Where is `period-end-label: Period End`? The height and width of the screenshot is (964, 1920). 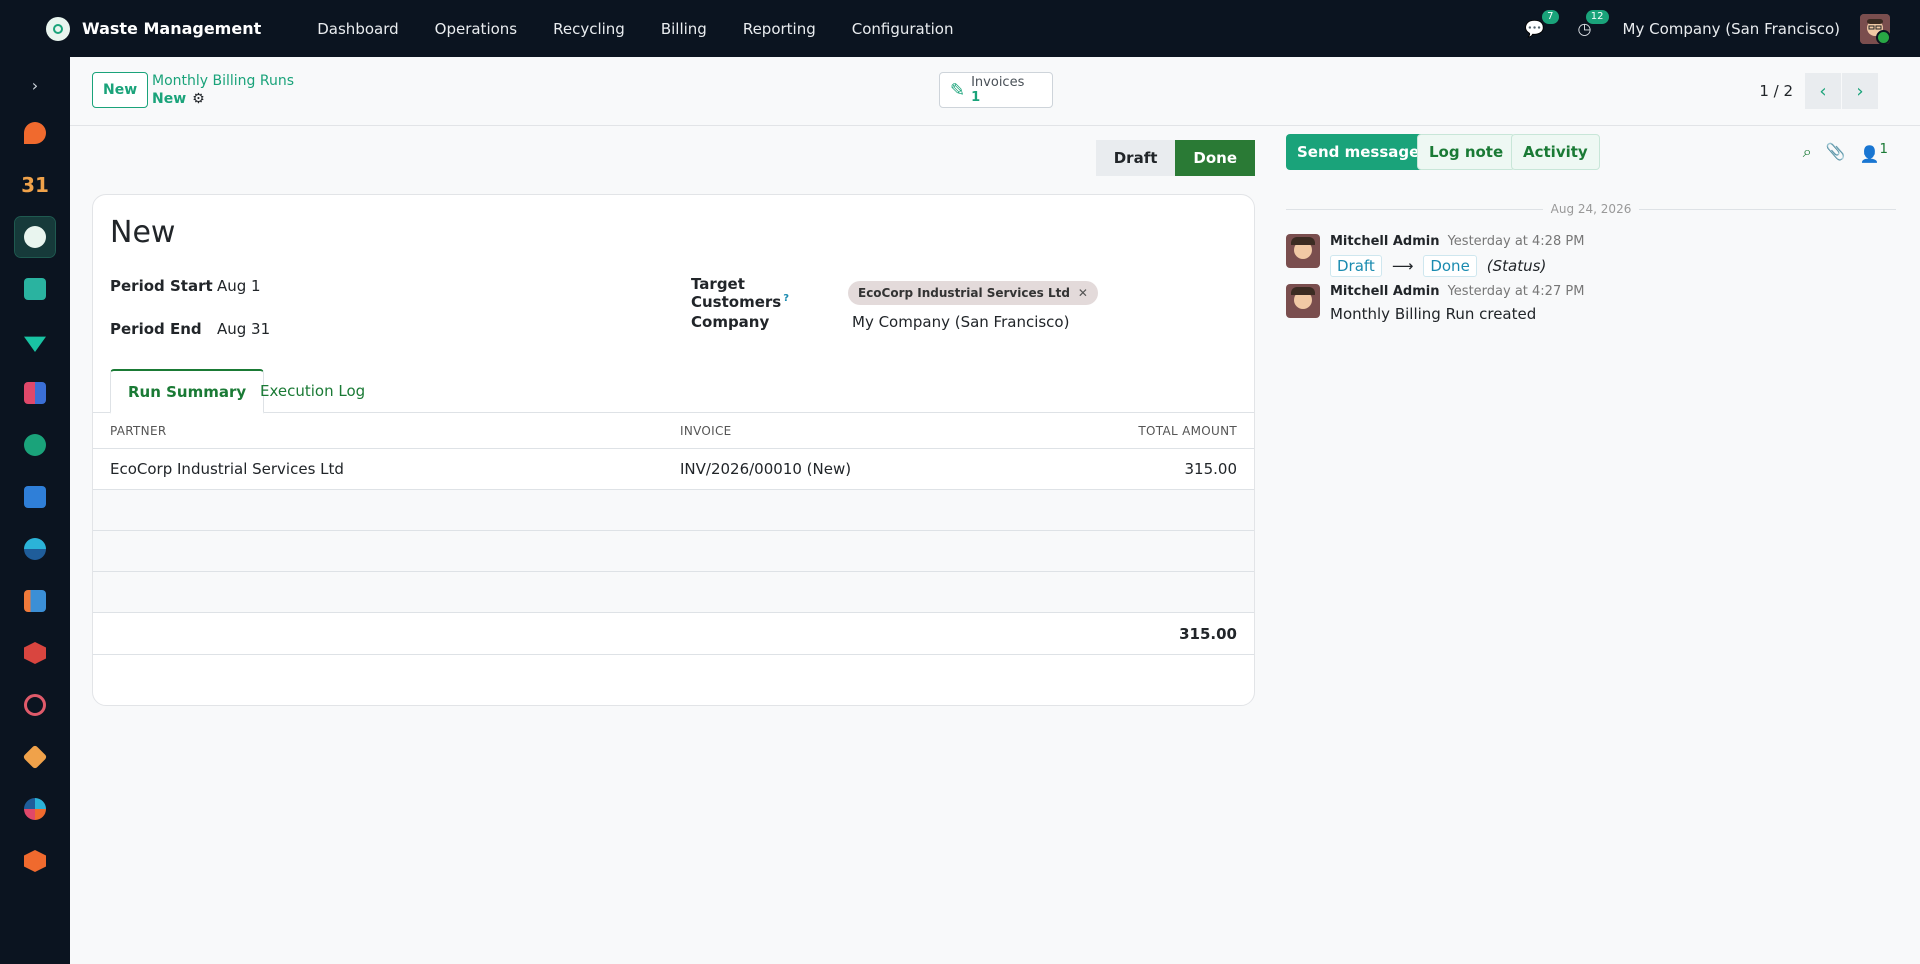 period-end-label: Period End is located at coordinates (156, 329).